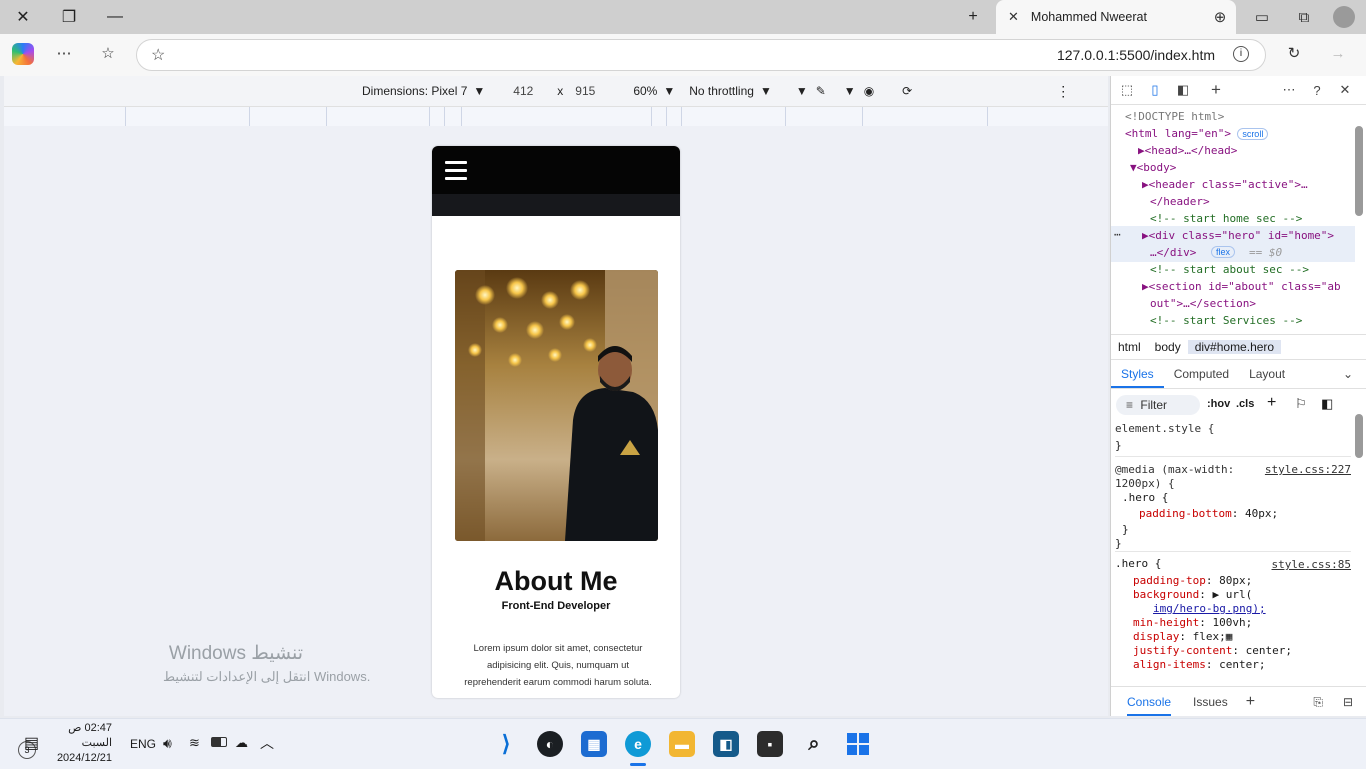  What do you see at coordinates (1218, 404) in the screenshot?
I see `hov-toggle: :hov` at bounding box center [1218, 404].